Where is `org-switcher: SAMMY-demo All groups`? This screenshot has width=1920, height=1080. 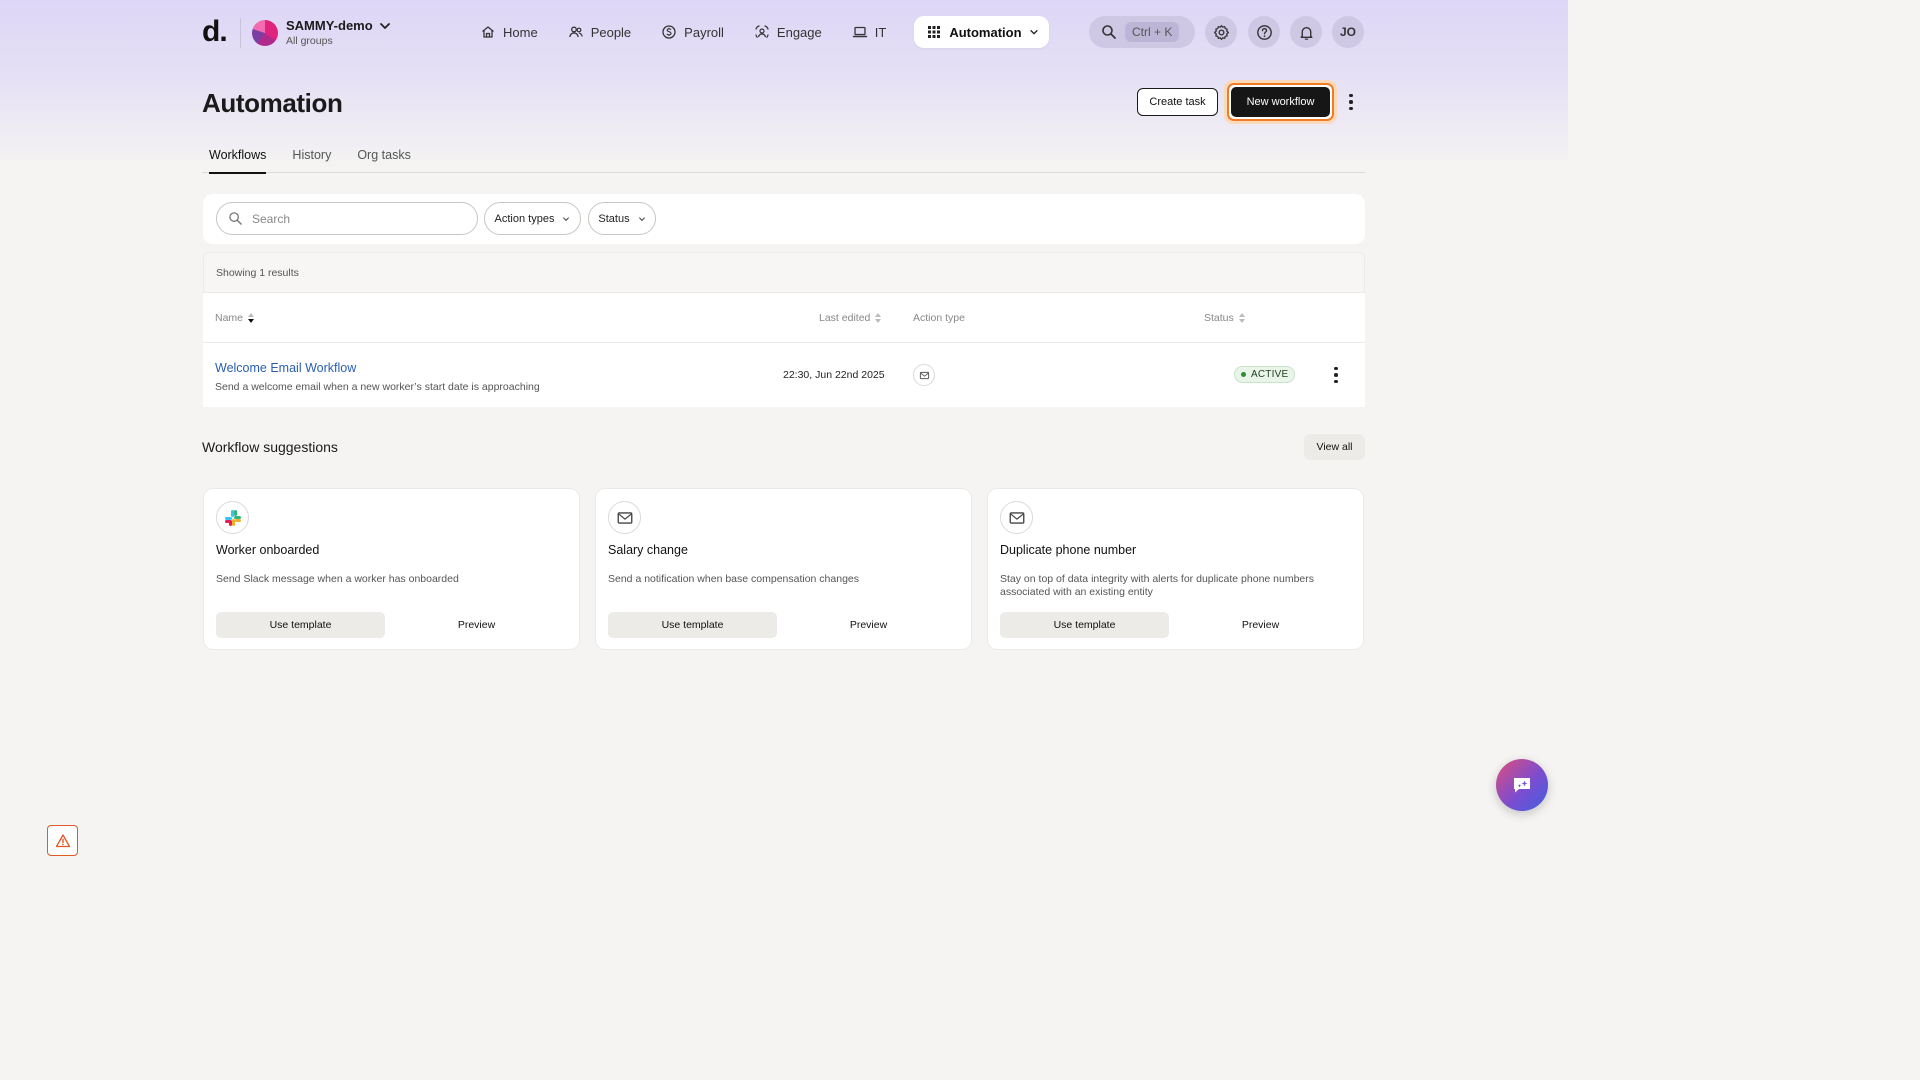 org-switcher: SAMMY-demo All groups is located at coordinates (321, 32).